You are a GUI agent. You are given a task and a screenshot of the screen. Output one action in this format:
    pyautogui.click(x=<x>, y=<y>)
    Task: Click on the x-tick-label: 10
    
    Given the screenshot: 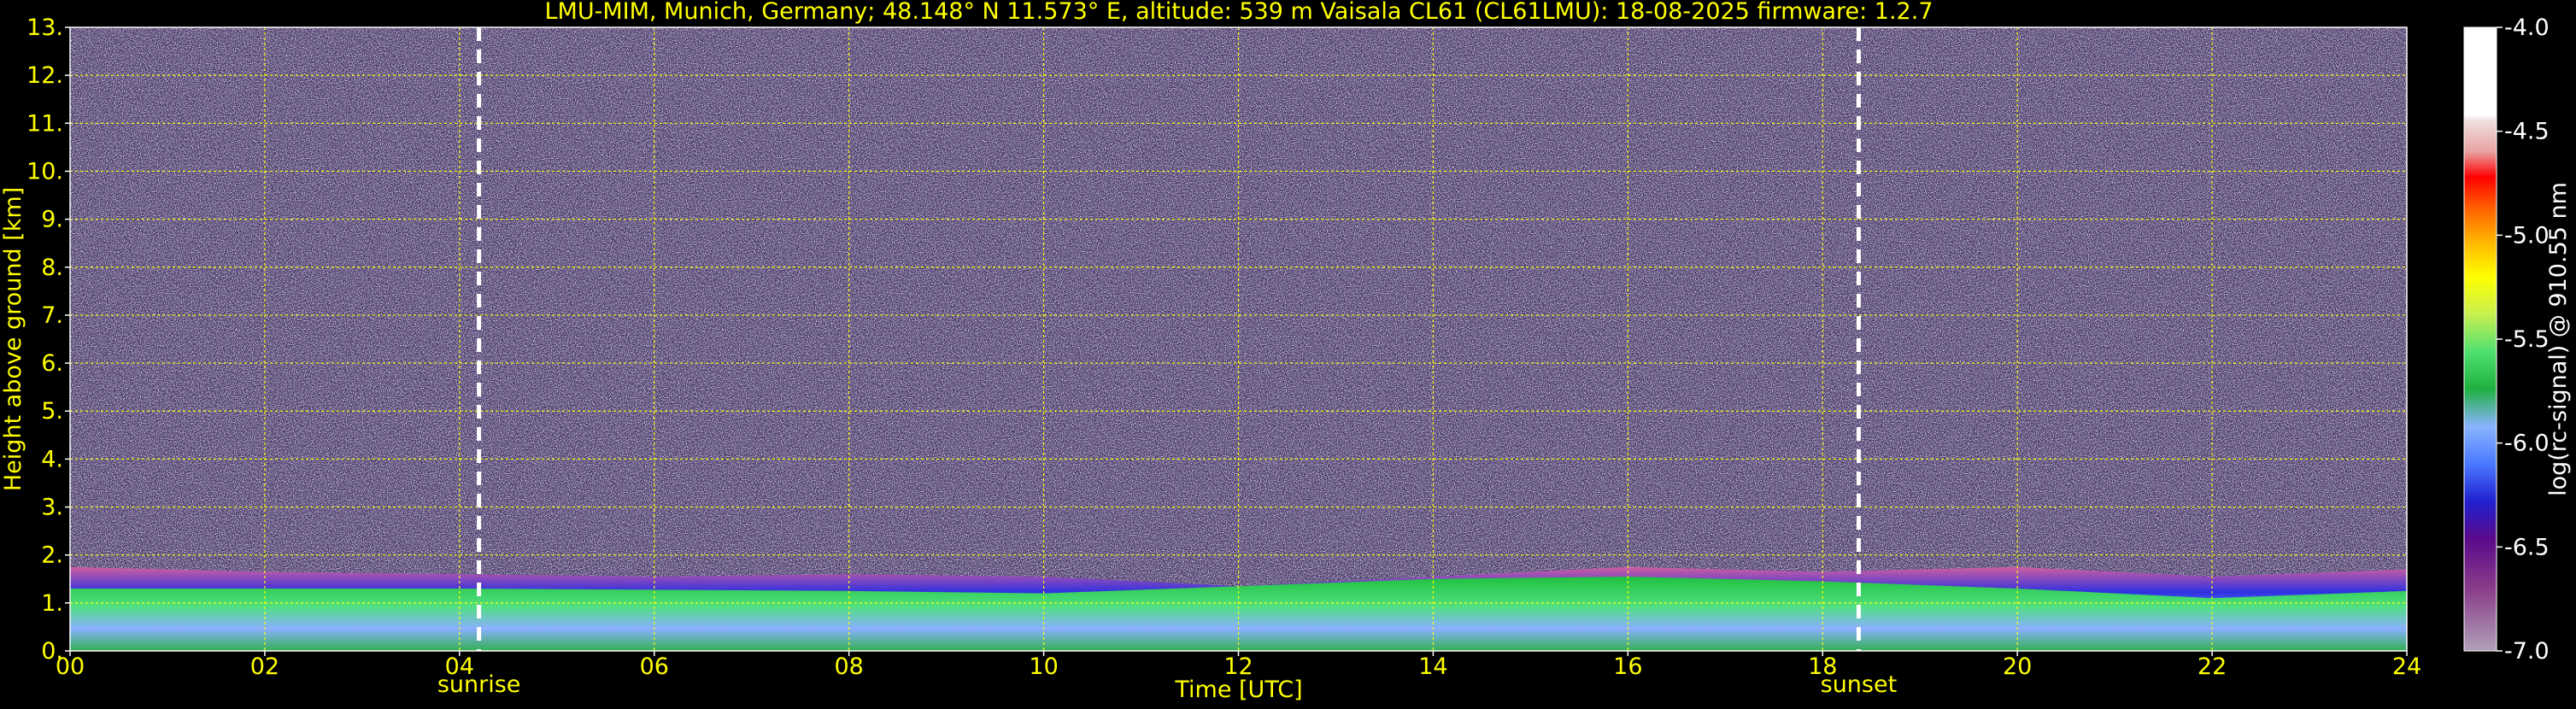 What is the action you would take?
    pyautogui.click(x=1043, y=666)
    